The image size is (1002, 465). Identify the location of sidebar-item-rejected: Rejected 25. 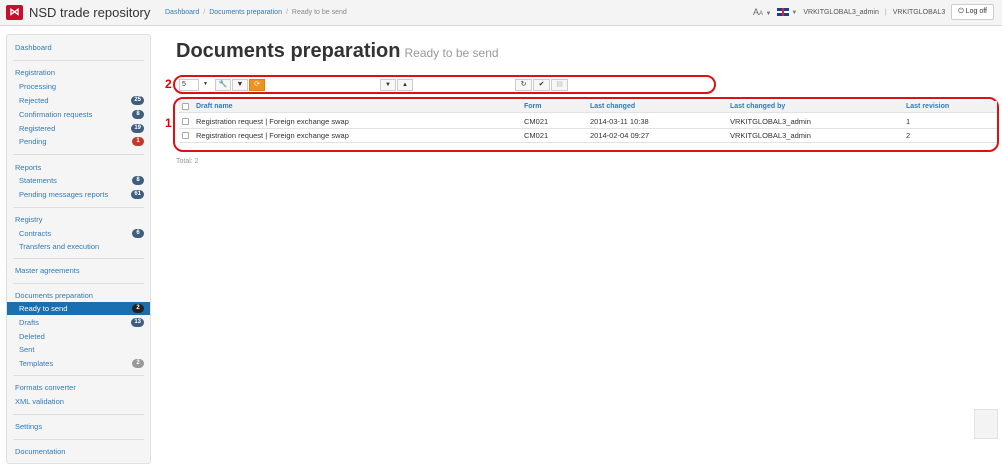
(78, 100).